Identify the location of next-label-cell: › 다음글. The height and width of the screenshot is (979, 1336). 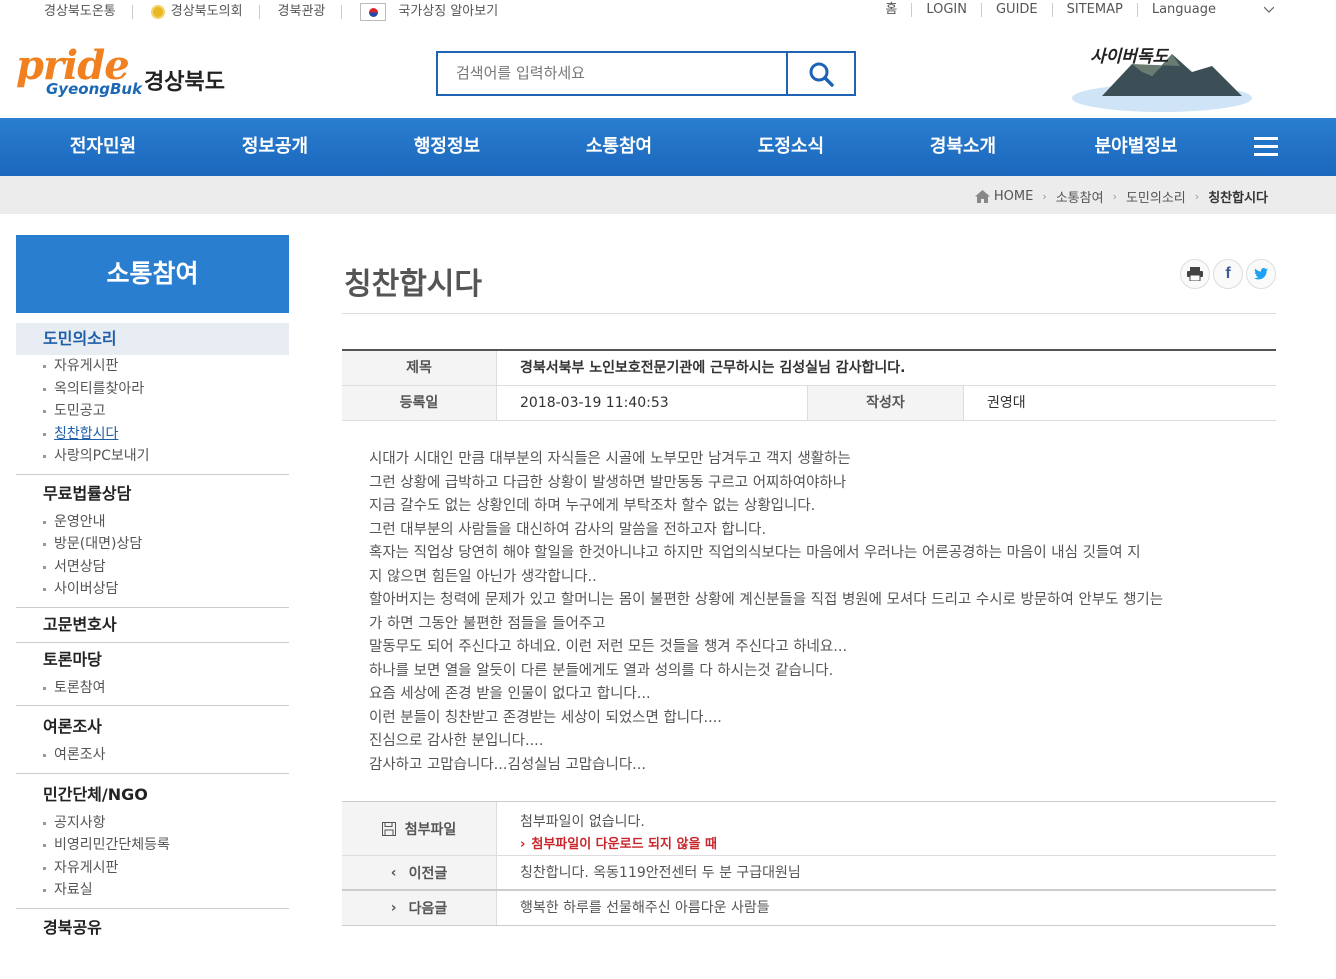
(419, 908).